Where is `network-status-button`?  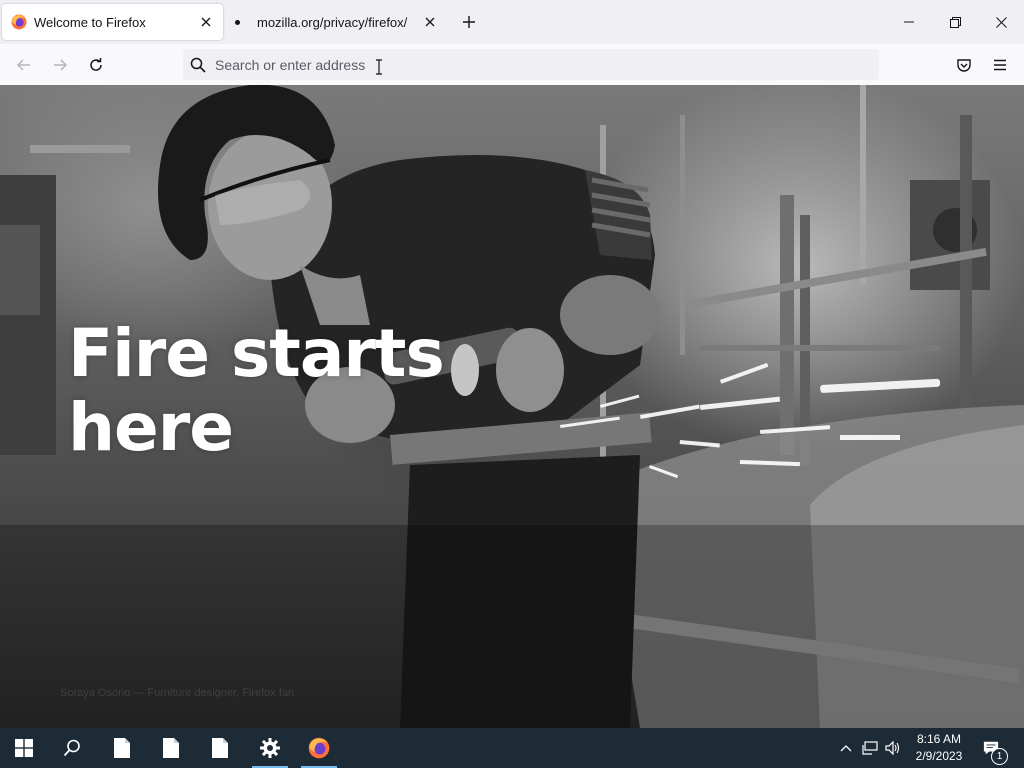 network-status-button is located at coordinates (870, 748).